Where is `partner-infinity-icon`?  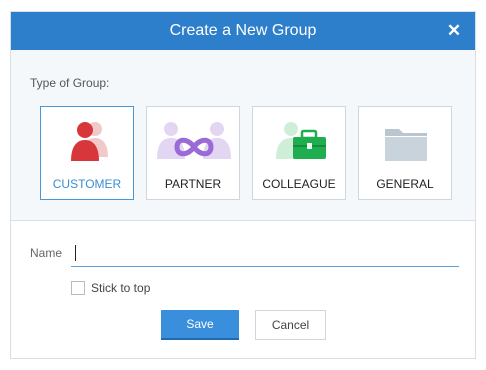
partner-infinity-icon is located at coordinates (194, 140).